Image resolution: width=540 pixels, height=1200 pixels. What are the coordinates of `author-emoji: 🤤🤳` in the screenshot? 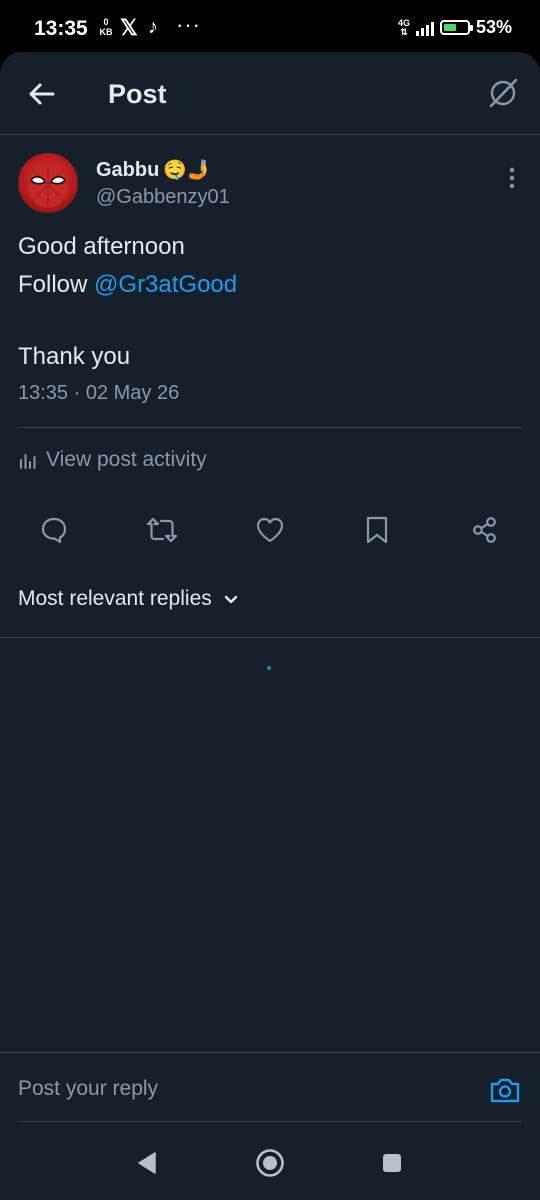 It's located at (187, 170).